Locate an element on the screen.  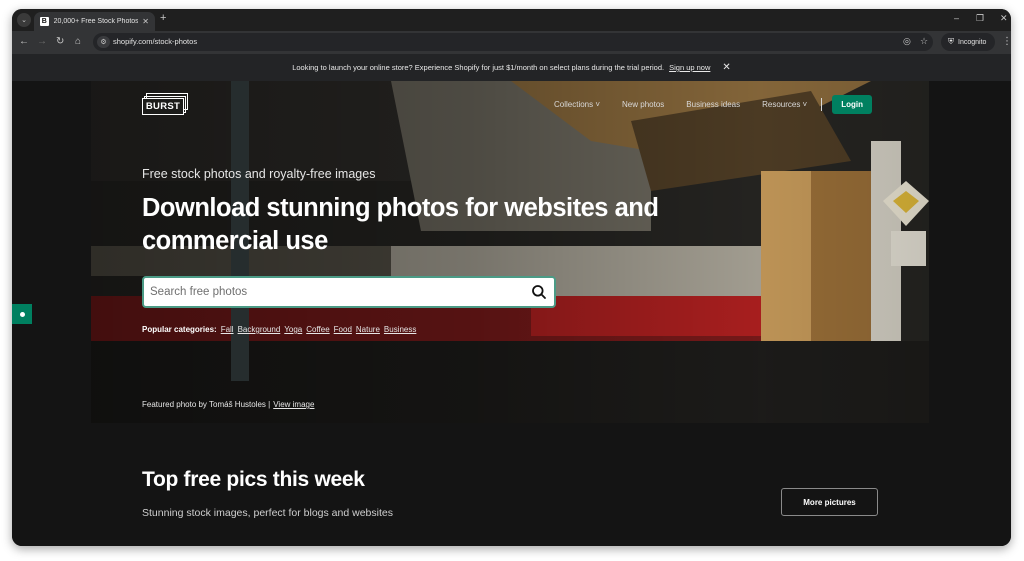
back-icon: ← is located at coordinates (24, 41).